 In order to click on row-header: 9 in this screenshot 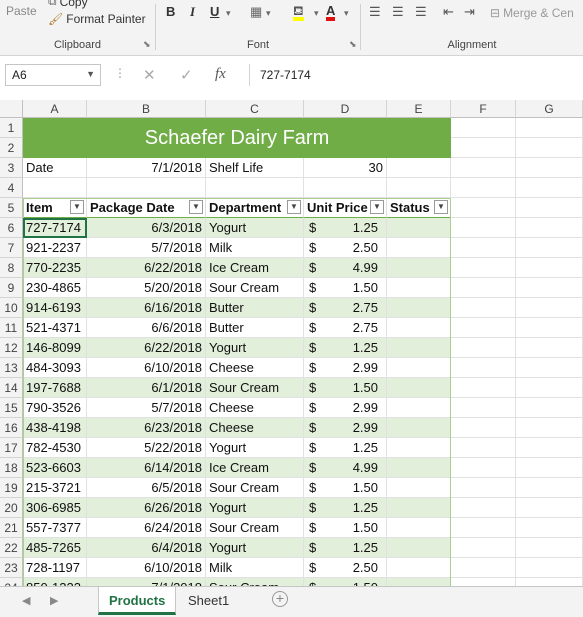, I will do `click(11, 288)`.